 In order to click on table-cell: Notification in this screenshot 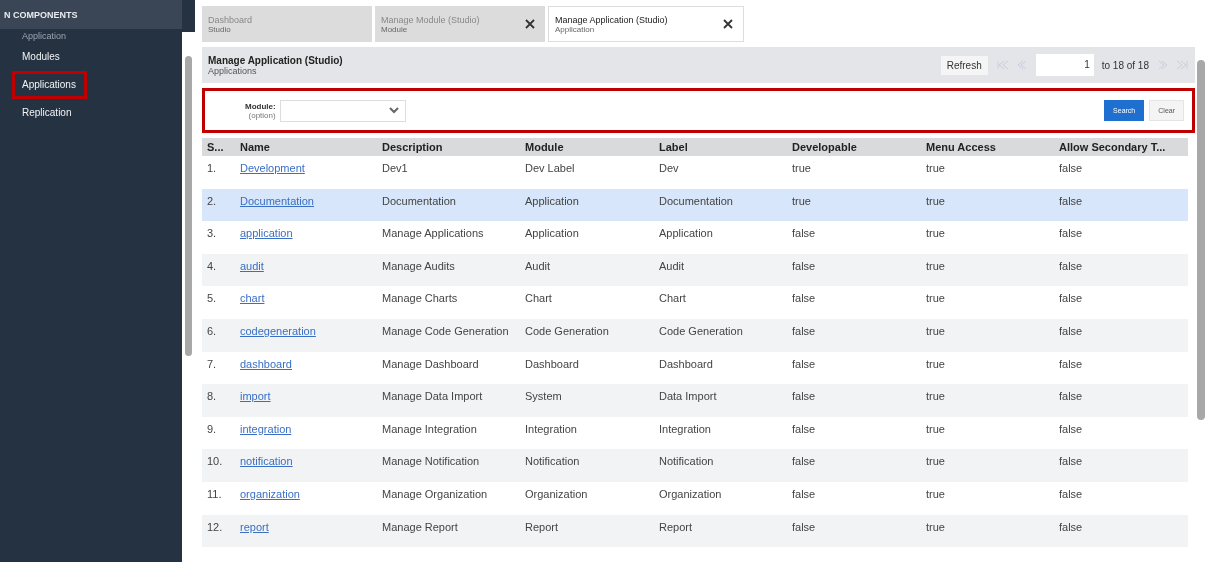, I will do `click(552, 461)`.